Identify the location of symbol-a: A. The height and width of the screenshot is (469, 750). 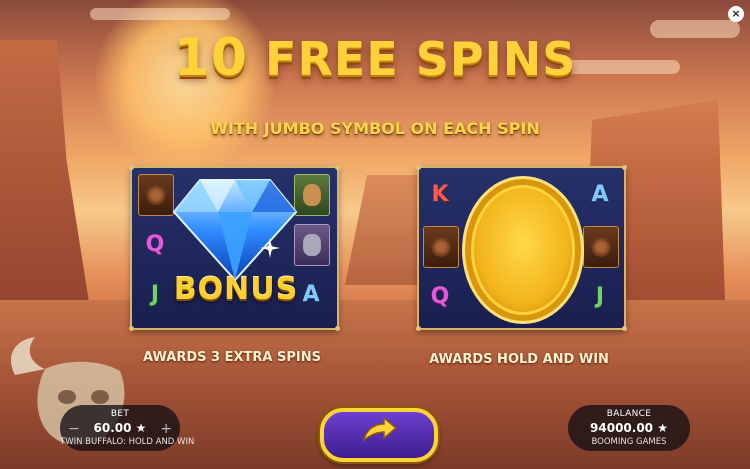
(600, 194).